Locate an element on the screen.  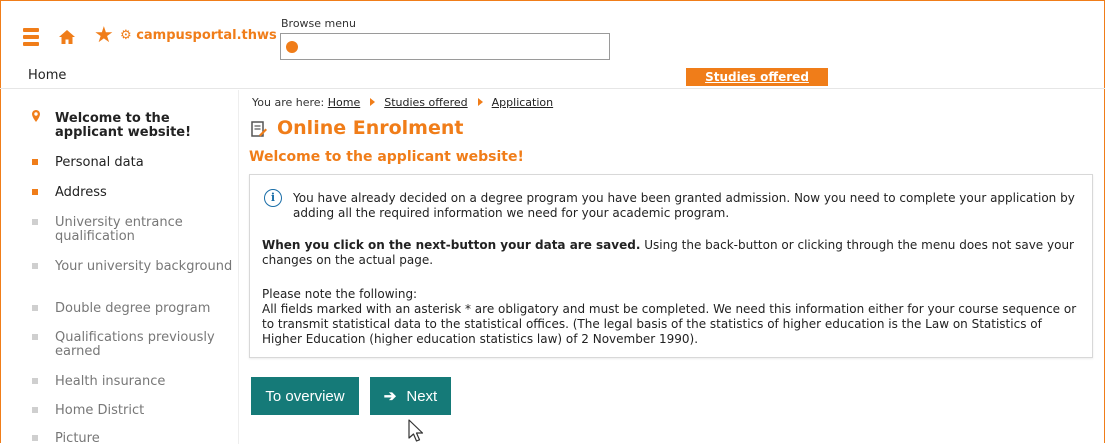
search-icon is located at coordinates (292, 47).